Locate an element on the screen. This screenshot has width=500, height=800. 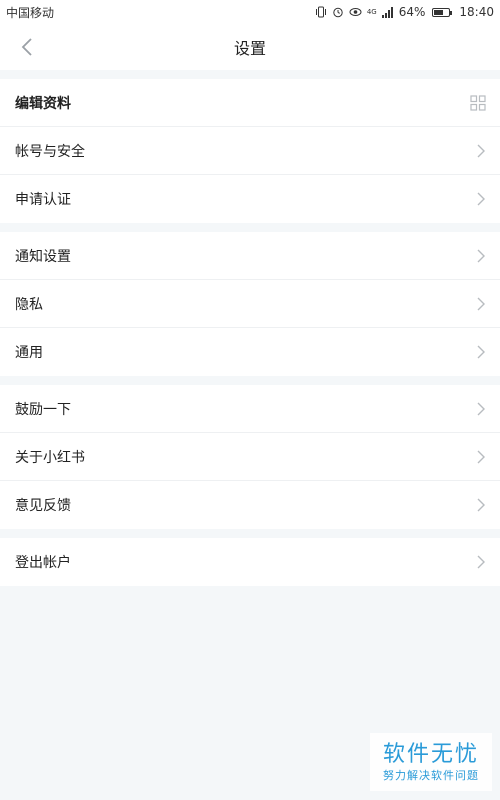
qr-code-icon is located at coordinates (478, 102).